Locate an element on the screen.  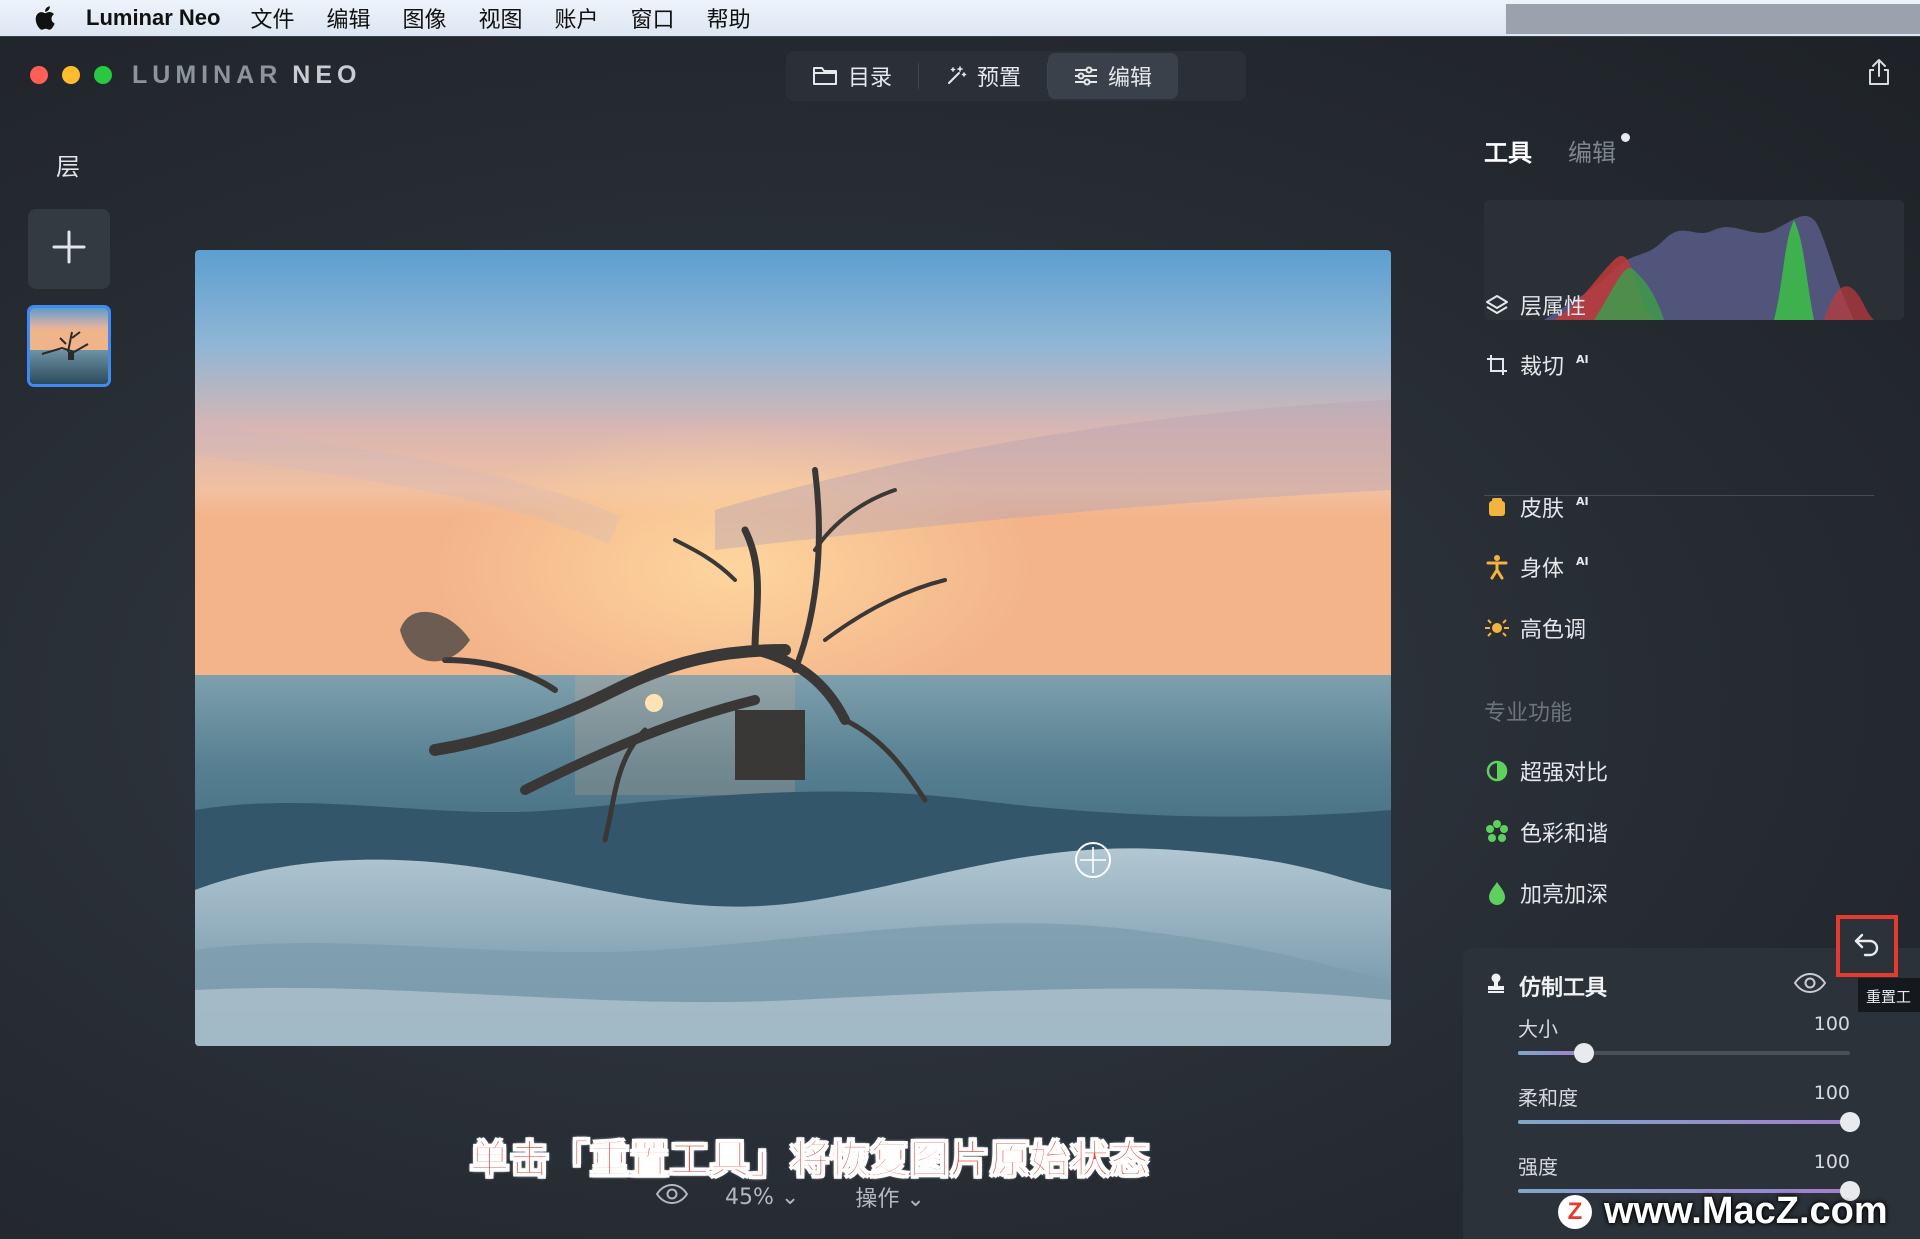
tool-label: 超强对比 is located at coordinates (1564, 773).